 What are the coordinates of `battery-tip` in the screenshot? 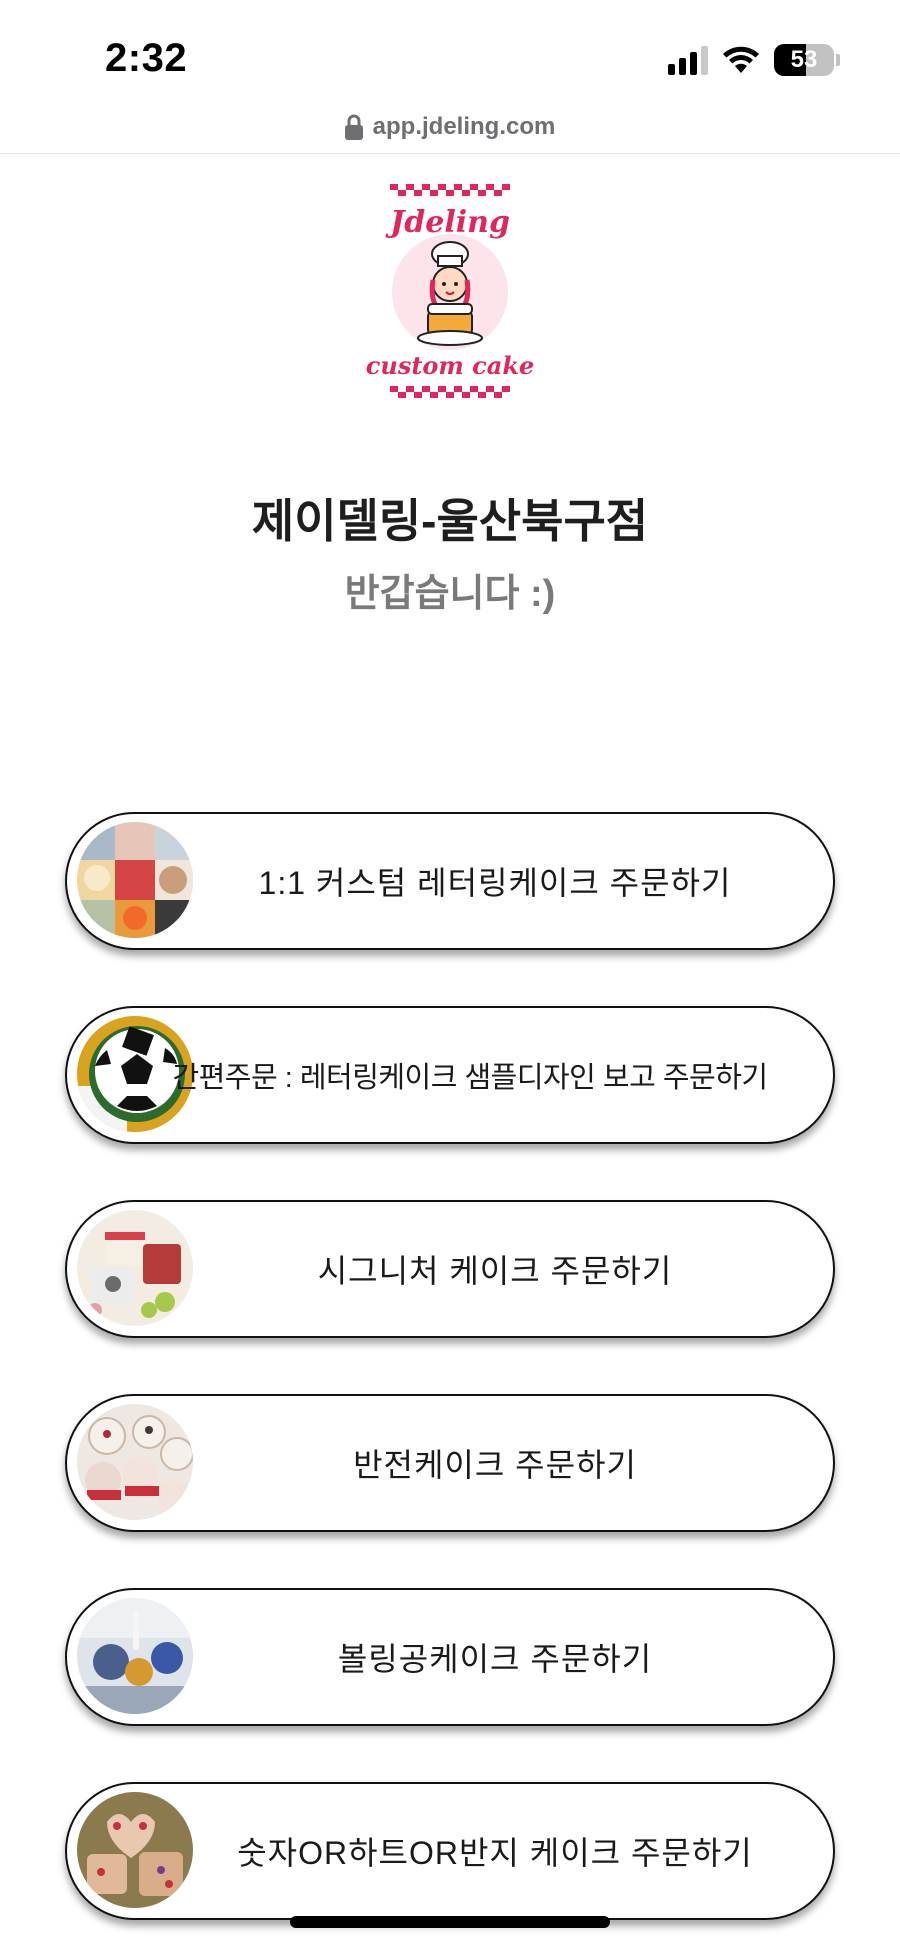 It's located at (838, 60).